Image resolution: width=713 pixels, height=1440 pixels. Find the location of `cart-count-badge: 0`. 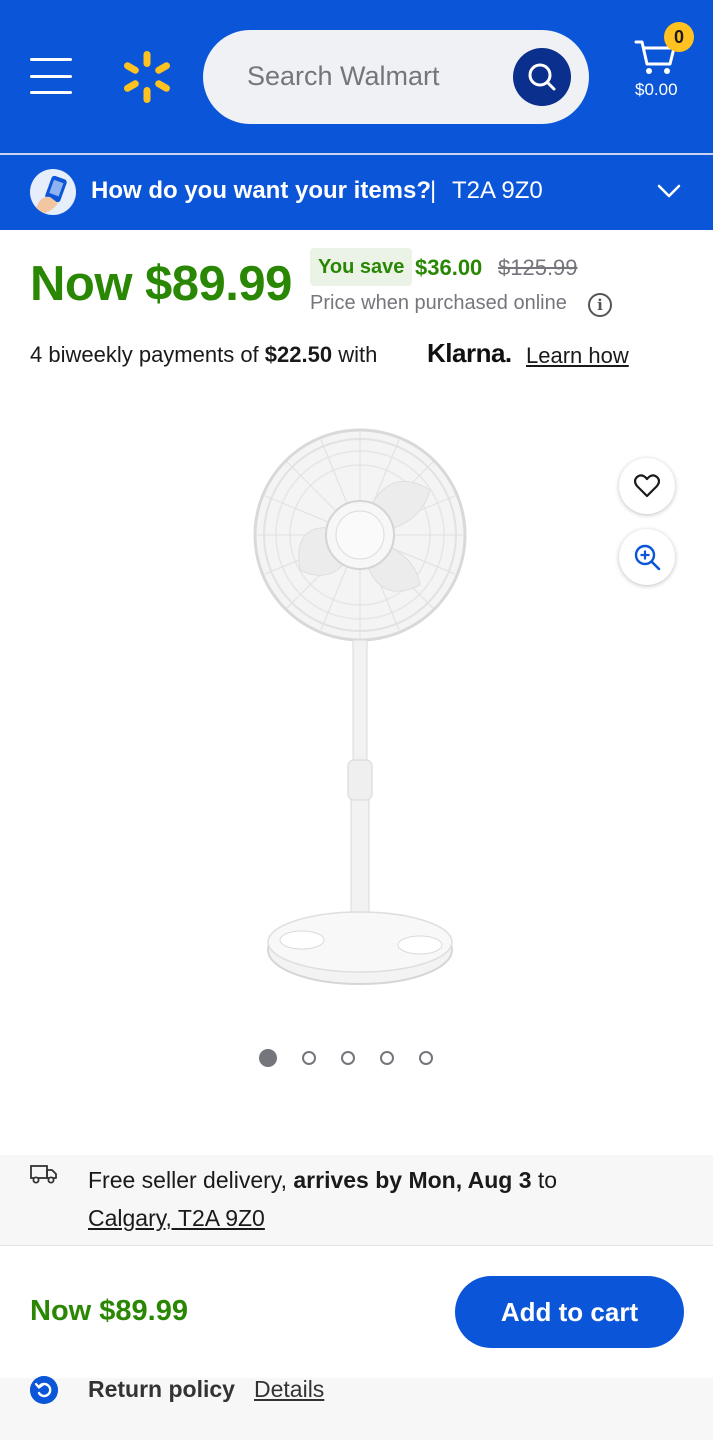

cart-count-badge: 0 is located at coordinates (679, 37).